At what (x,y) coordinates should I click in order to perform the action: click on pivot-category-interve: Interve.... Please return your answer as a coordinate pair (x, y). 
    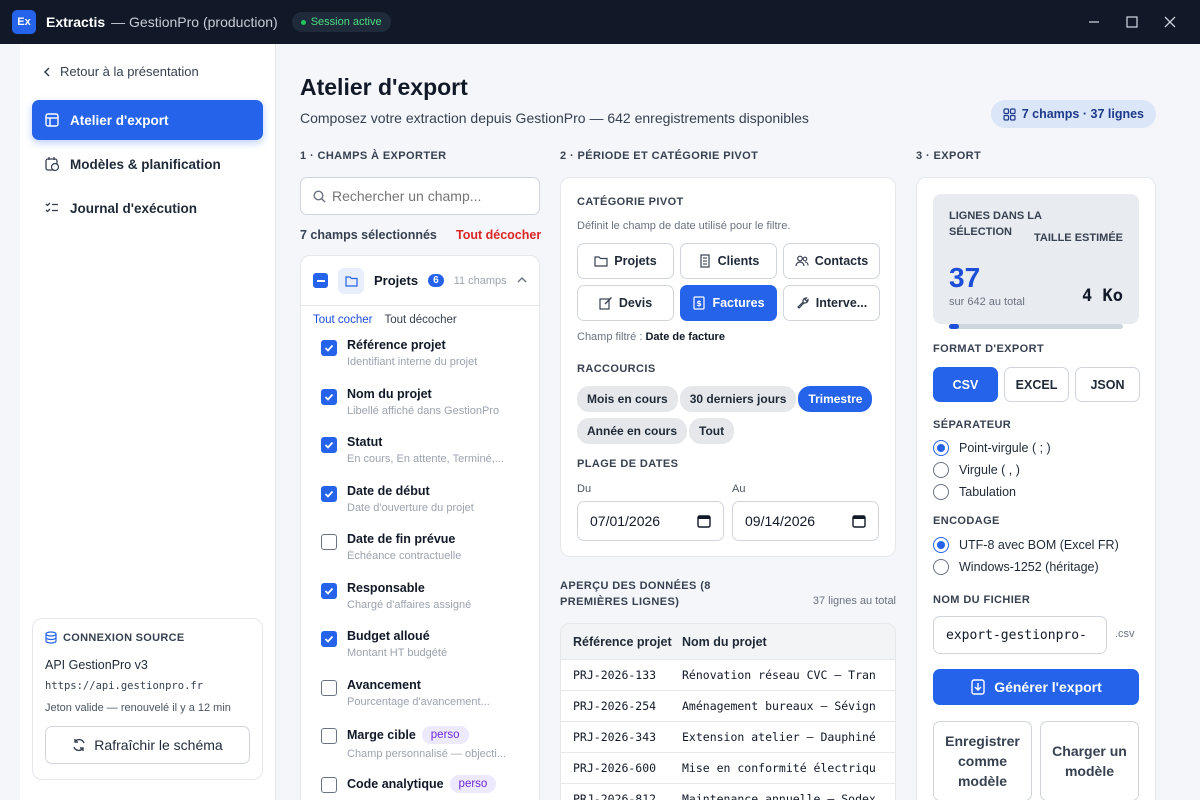
    Looking at the image, I should click on (831, 303).